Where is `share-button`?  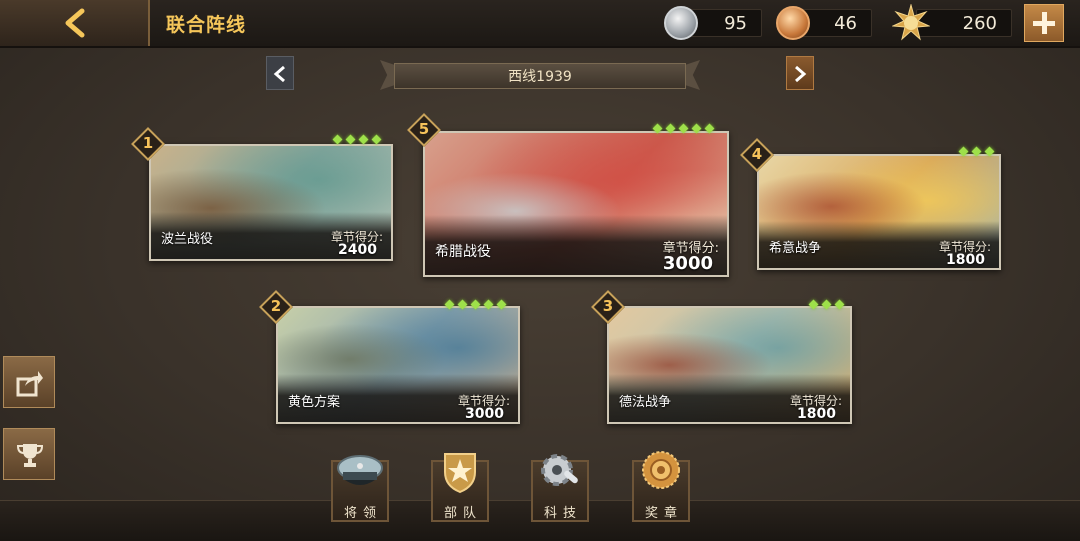
share-button is located at coordinates (29, 382).